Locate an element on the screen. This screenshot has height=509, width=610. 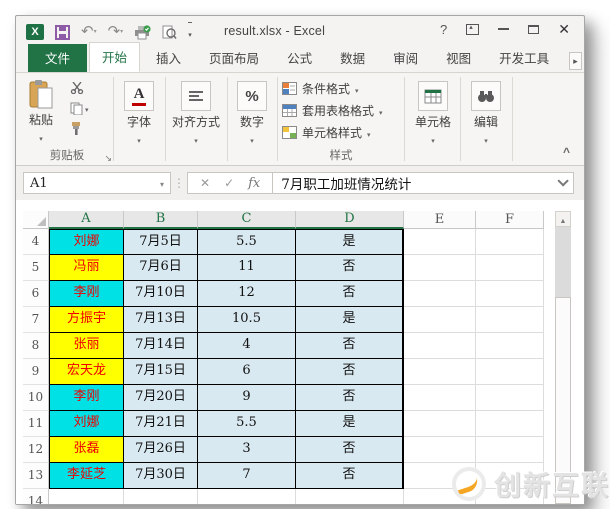
row-header-14: 14 is located at coordinates (36, 496).